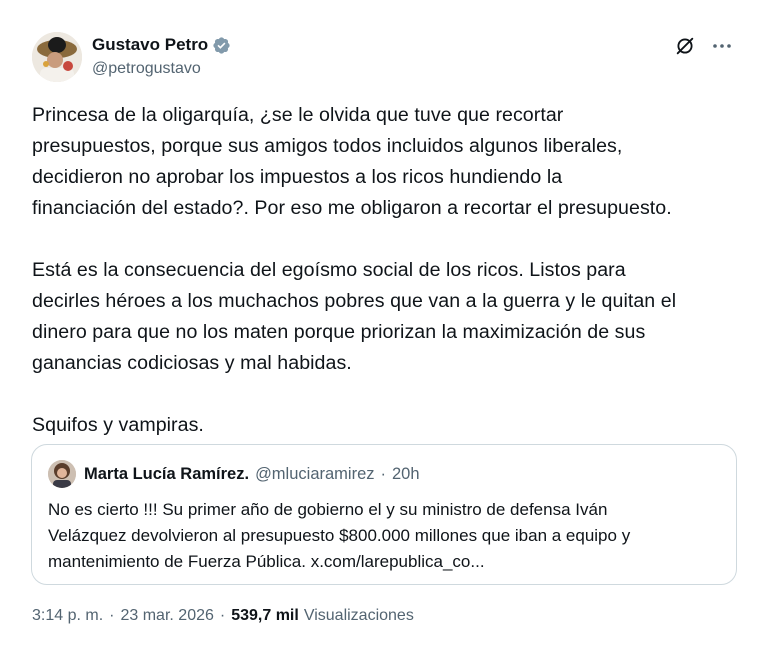  What do you see at coordinates (67, 616) in the screenshot?
I see `tweet-time: 3:14 p. m.` at bounding box center [67, 616].